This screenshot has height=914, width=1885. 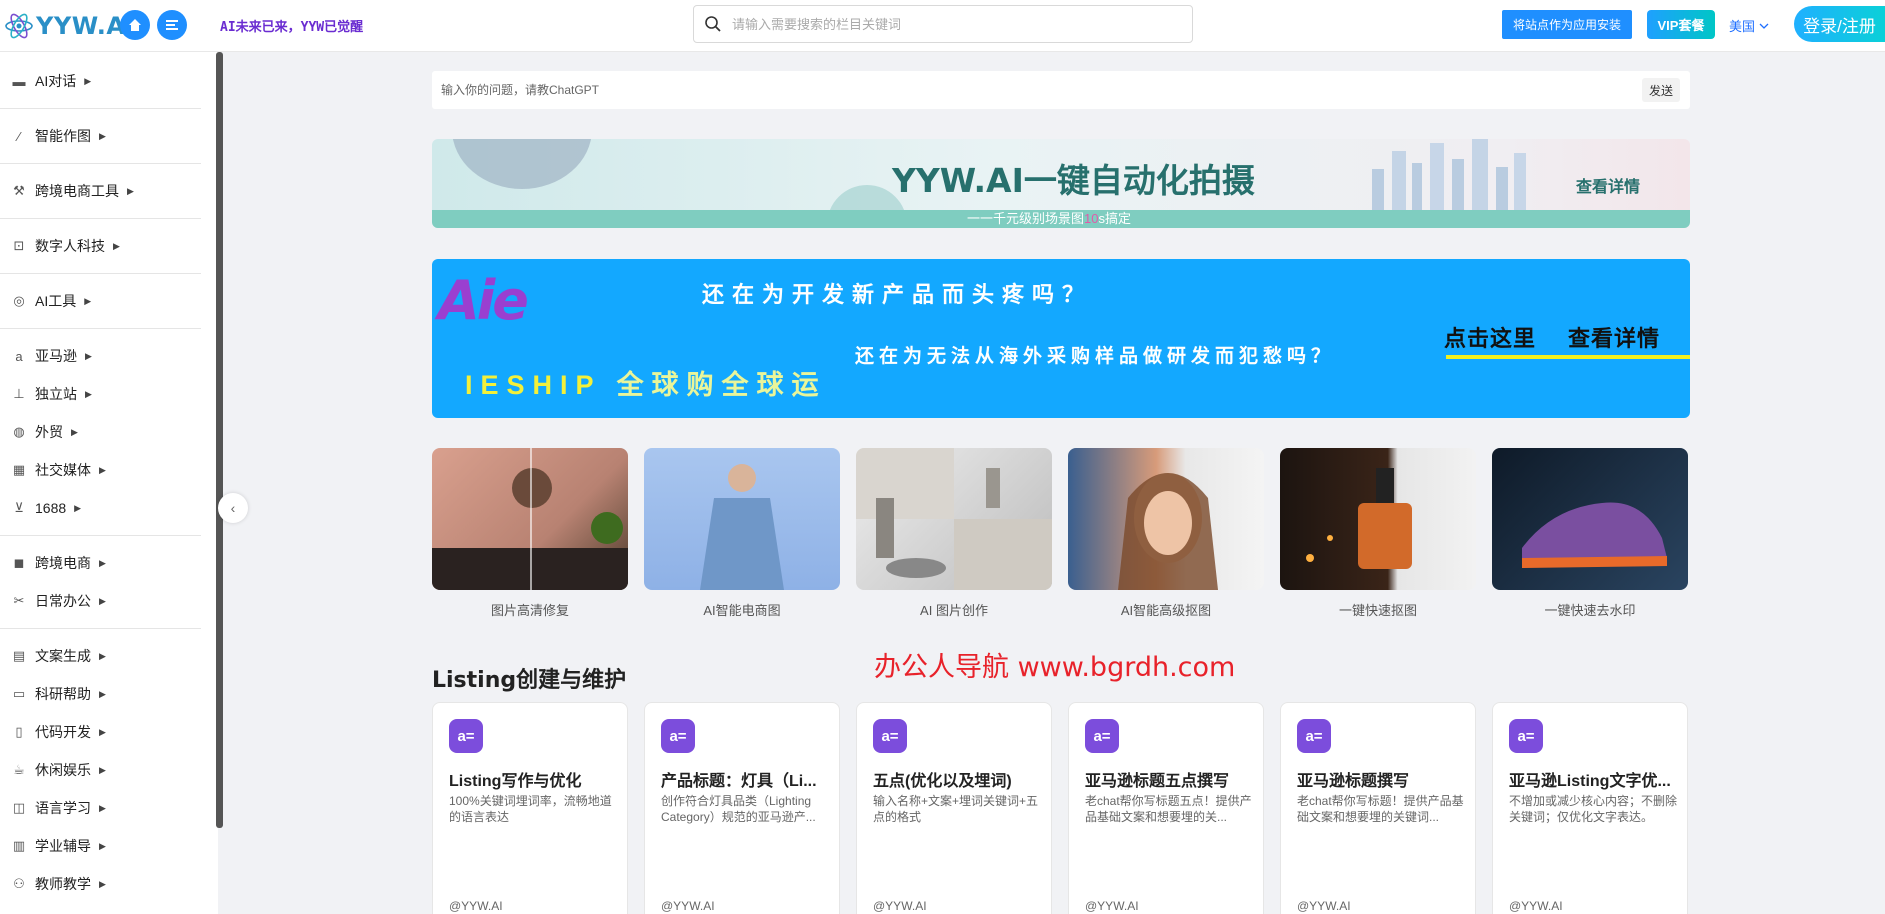 I want to click on sidebar-item-copywriting: ▤ 文案生成 ▶, so click(x=58, y=656).